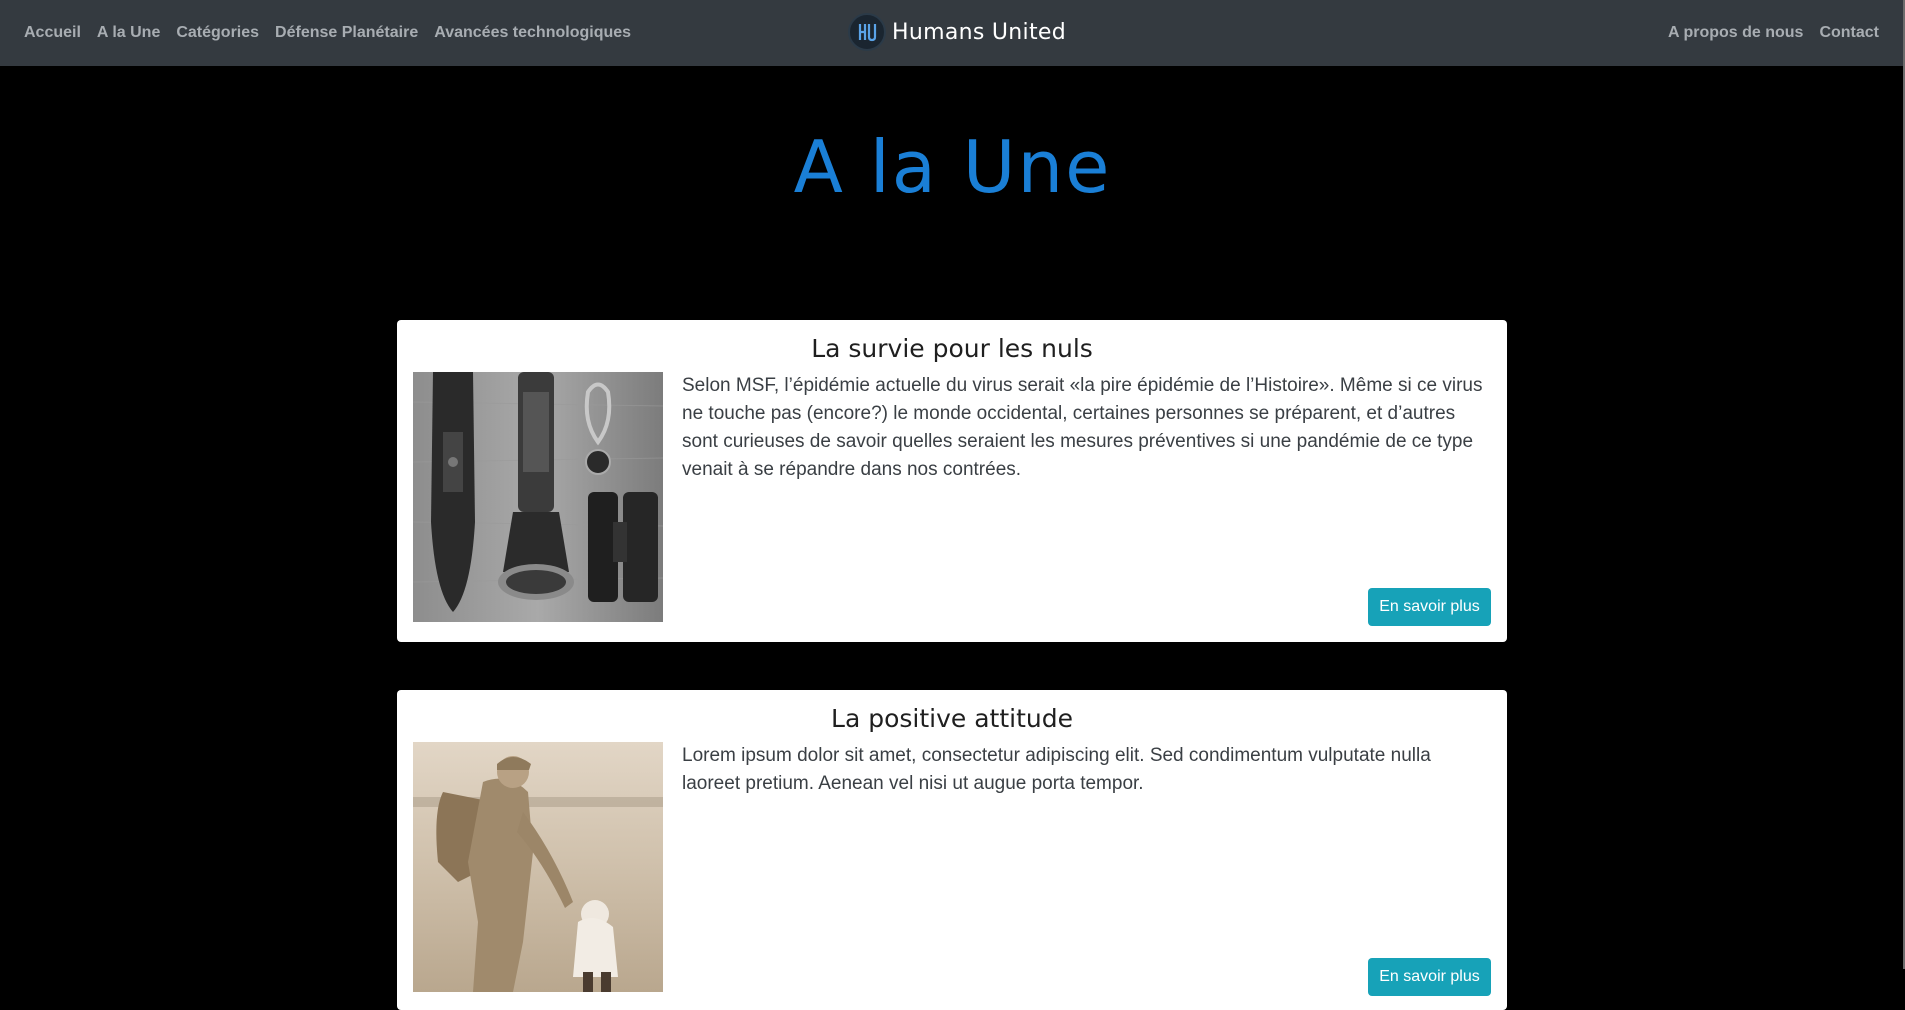 The image size is (1905, 1010). I want to click on nav-right-group: A propos de nous Contact, so click(1774, 33).